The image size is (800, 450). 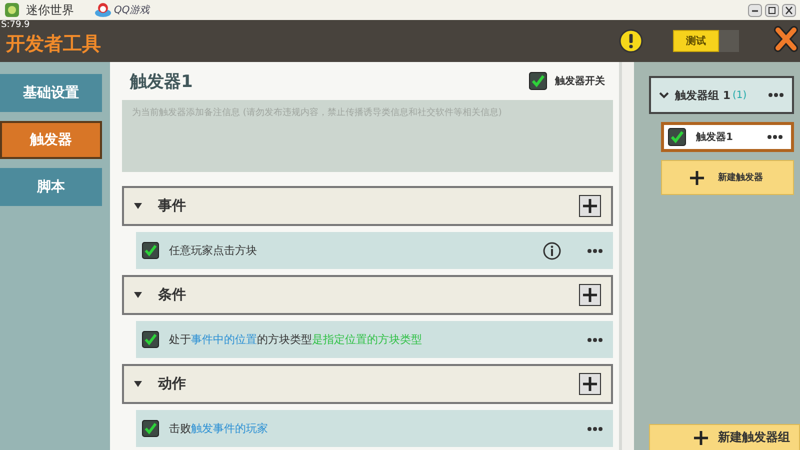 I want to click on switch-label: 触发器开关, so click(x=580, y=81).